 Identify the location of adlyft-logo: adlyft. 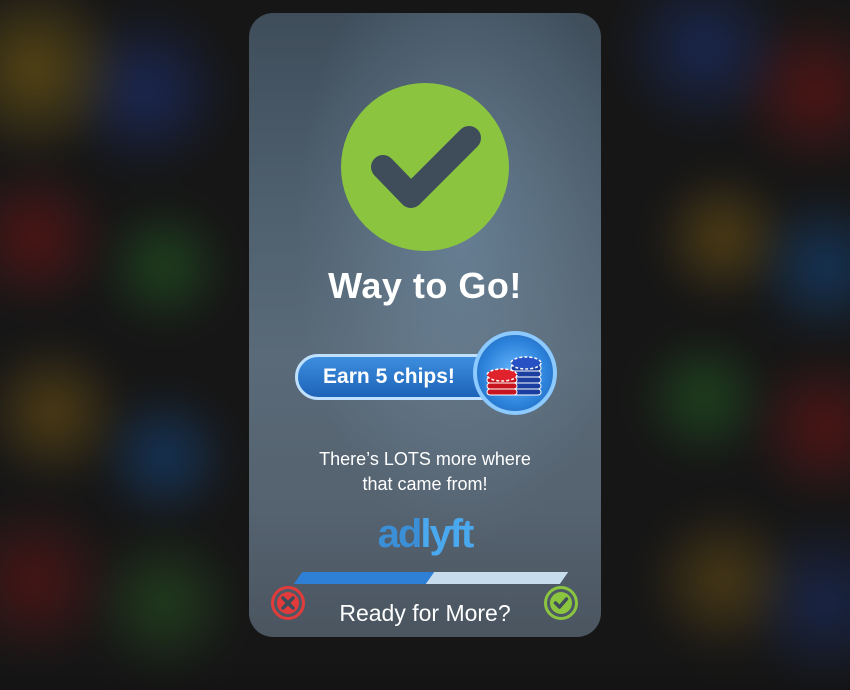
(425, 534).